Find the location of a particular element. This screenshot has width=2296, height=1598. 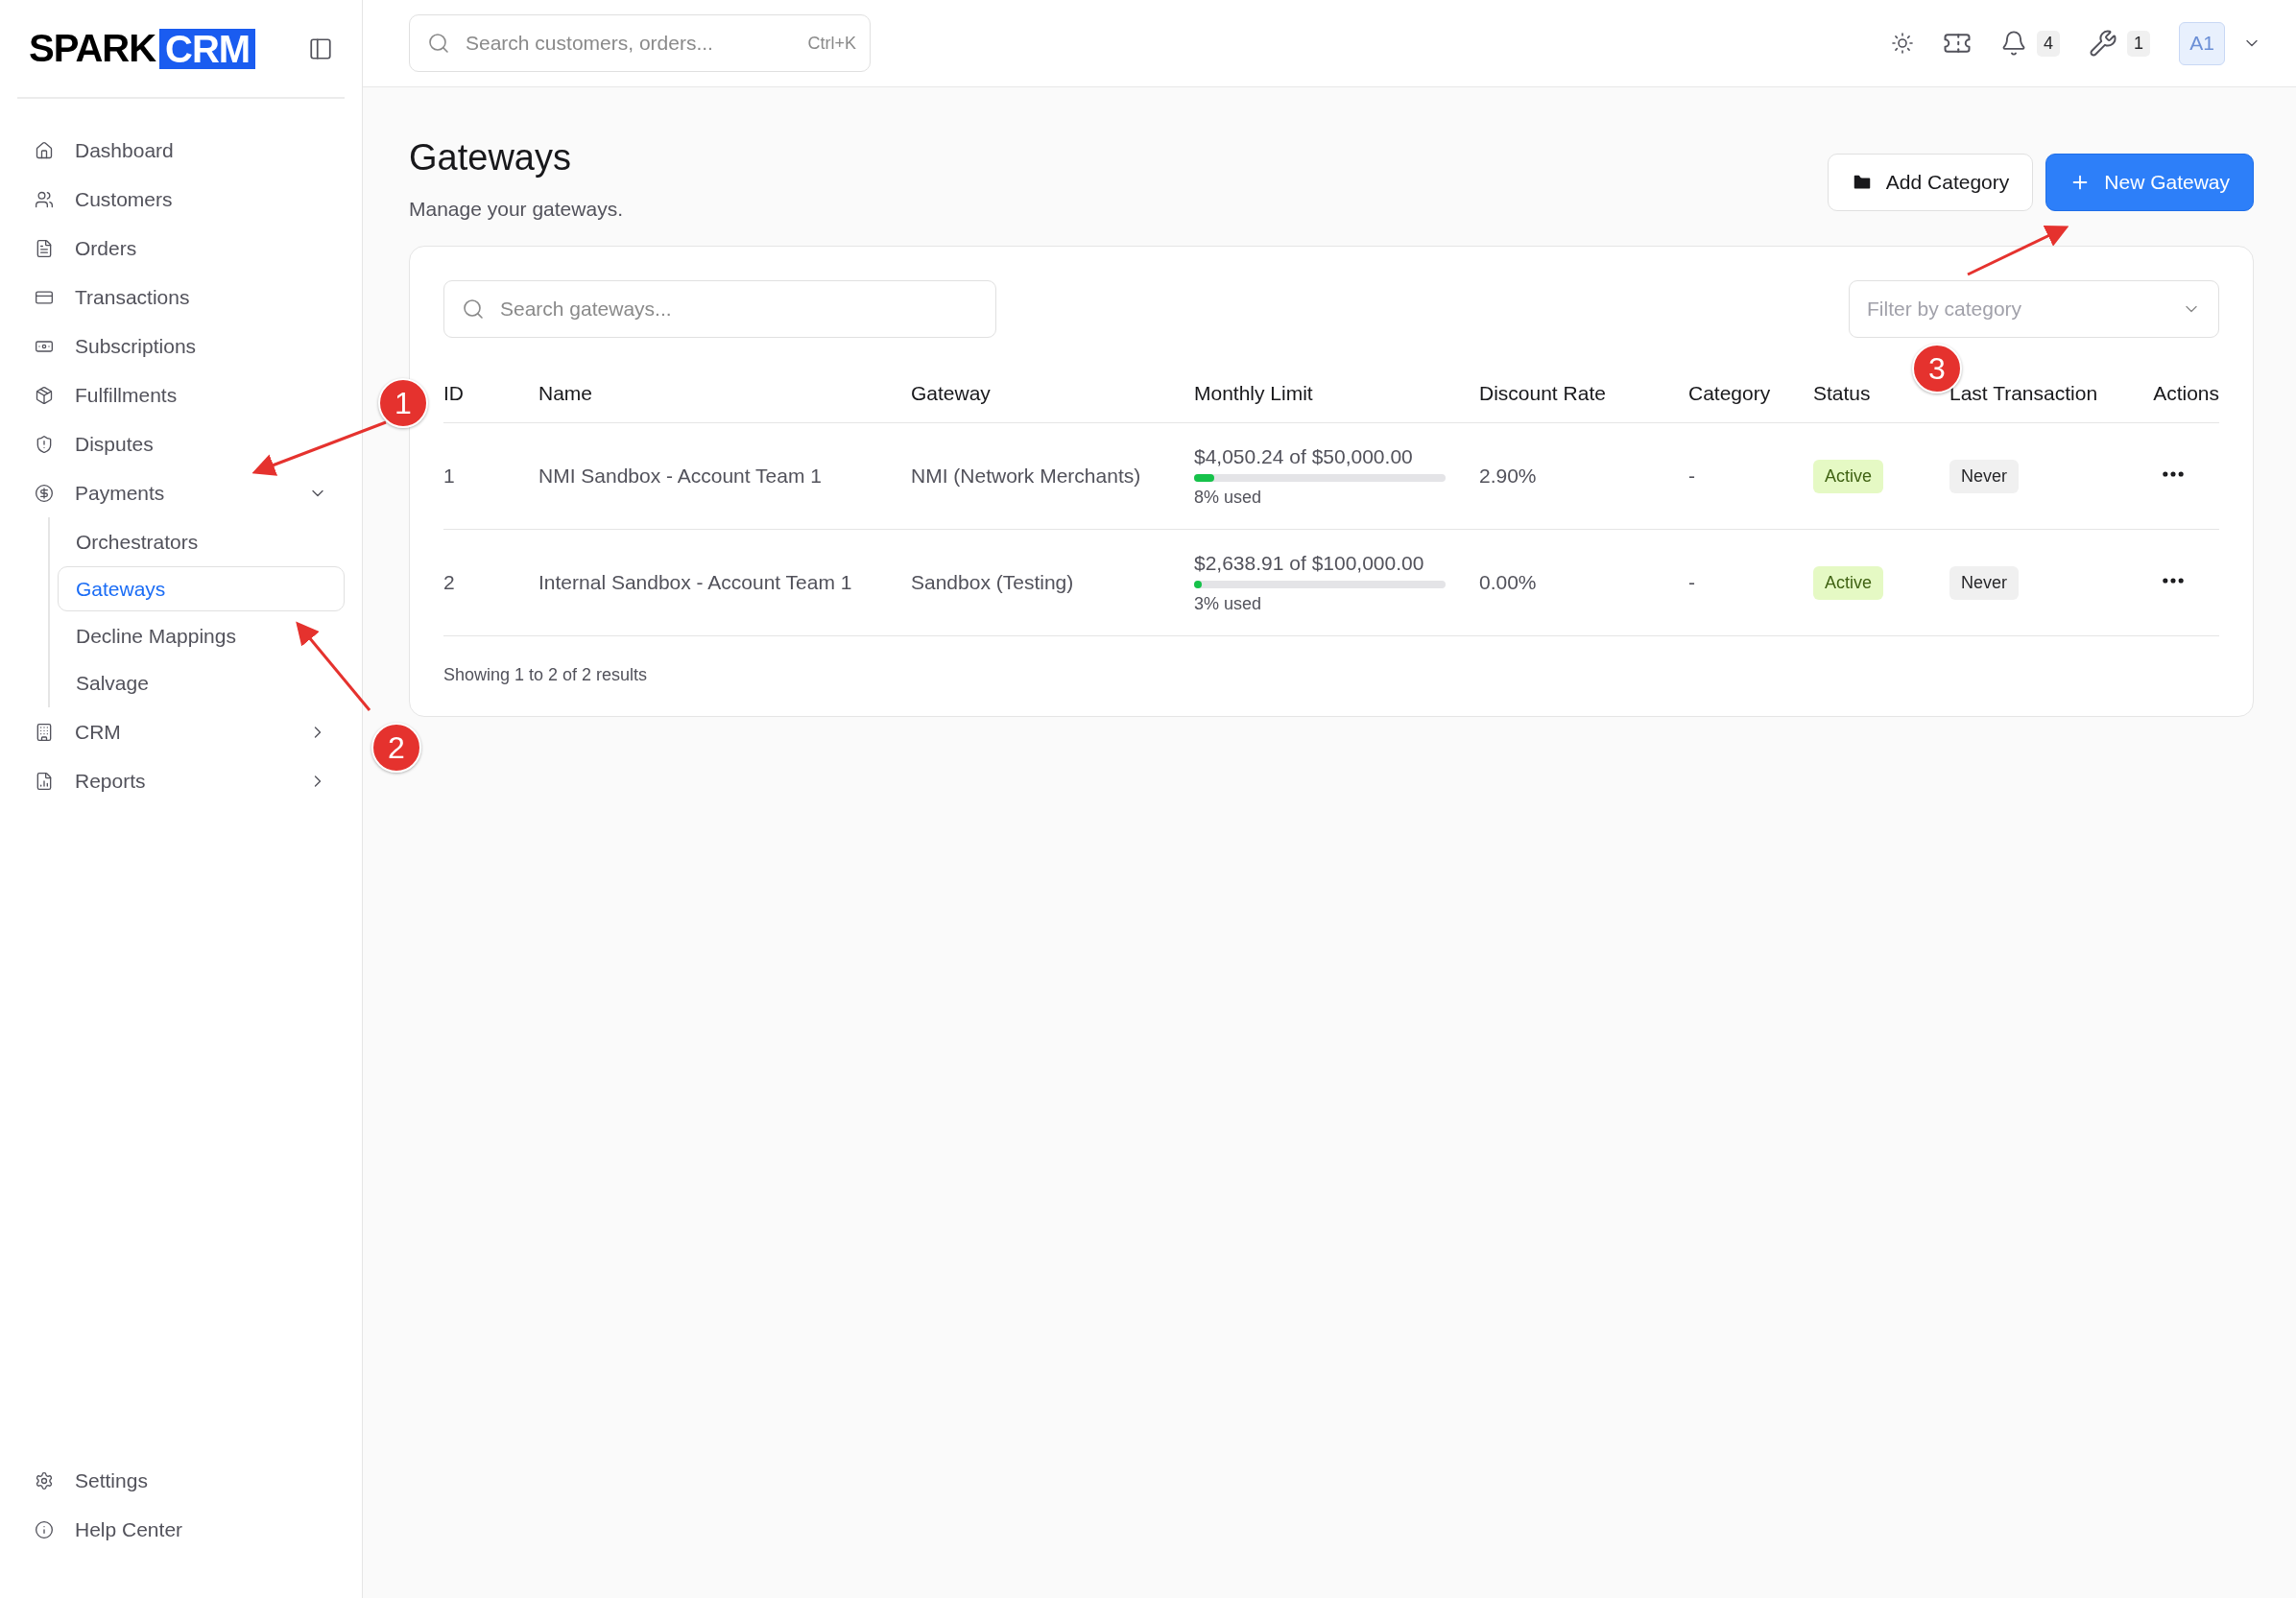

column-header: Gateway is located at coordinates (1052, 402).